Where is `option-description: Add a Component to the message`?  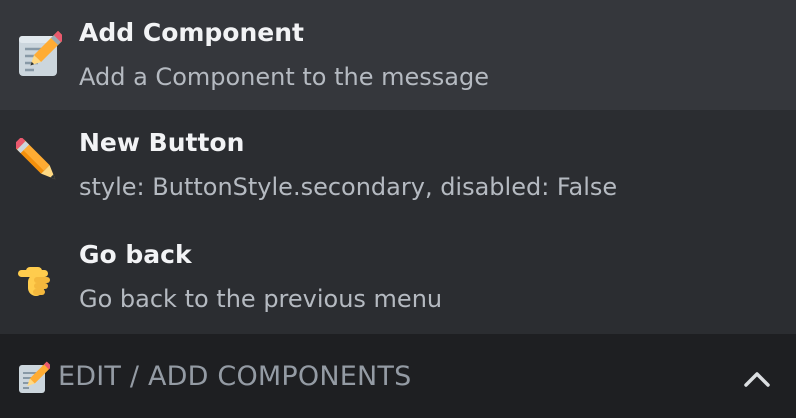
option-description: Add a Component to the message is located at coordinates (284, 77).